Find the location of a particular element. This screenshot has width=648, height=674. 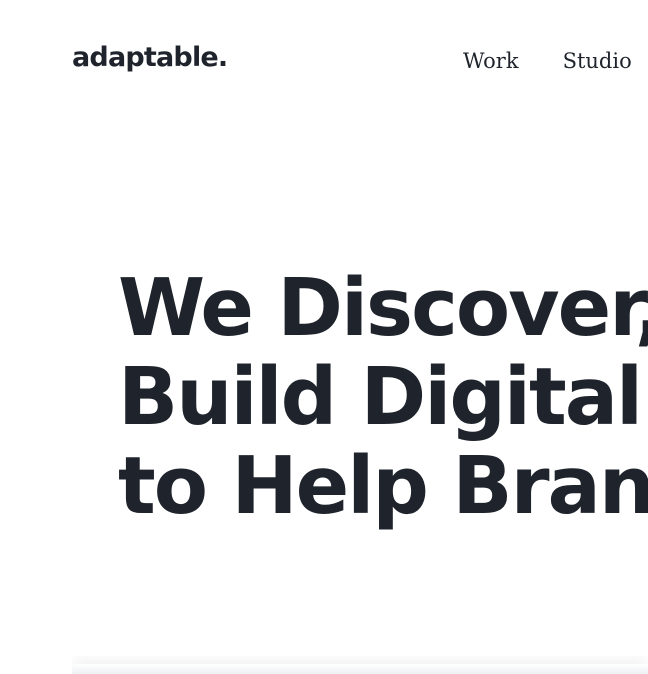

nav-link-studio: Studio is located at coordinates (597, 61).